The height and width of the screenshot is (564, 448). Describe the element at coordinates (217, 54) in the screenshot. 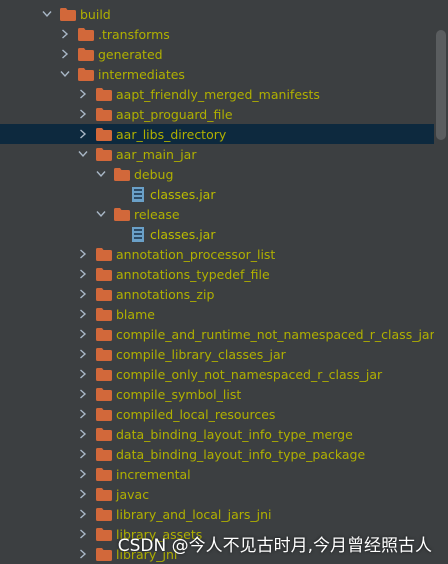

I see `tree-folder-row: generated` at that location.